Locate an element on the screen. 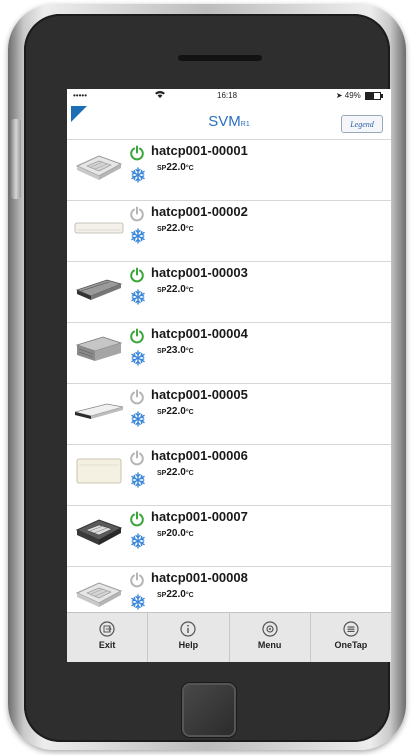 Image resolution: width=413 pixels, height=755 pixels. unit-name: hatcp001-00007 is located at coordinates (199, 516).